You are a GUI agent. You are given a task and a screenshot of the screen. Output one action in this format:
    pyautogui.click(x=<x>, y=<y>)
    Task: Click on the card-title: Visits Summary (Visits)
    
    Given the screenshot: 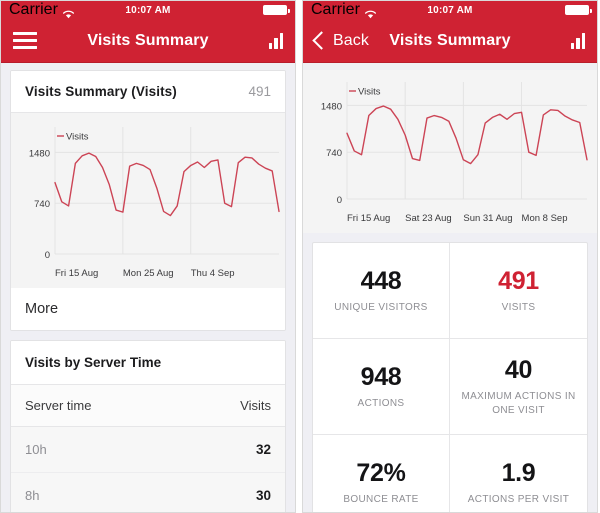 What is the action you would take?
    pyautogui.click(x=101, y=91)
    